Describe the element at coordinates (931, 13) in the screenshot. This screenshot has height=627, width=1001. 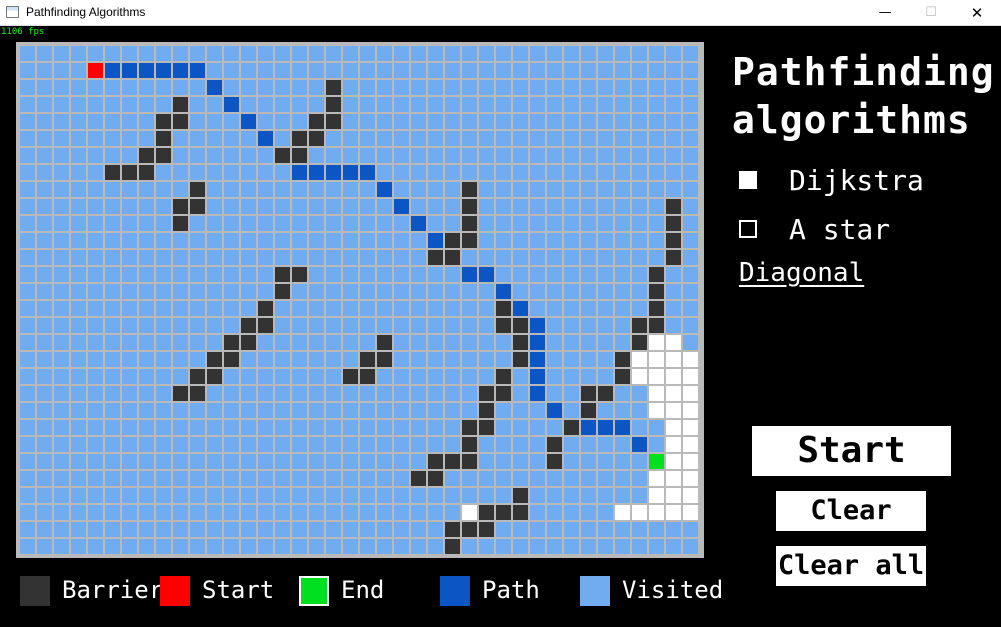
I see `maximize-button: ☐` at that location.